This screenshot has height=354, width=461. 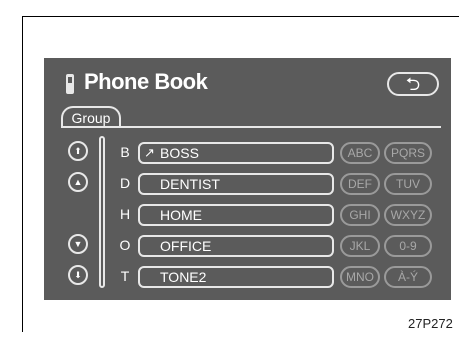 What do you see at coordinates (430, 323) in the screenshot?
I see `figure-code: 27P272` at bounding box center [430, 323].